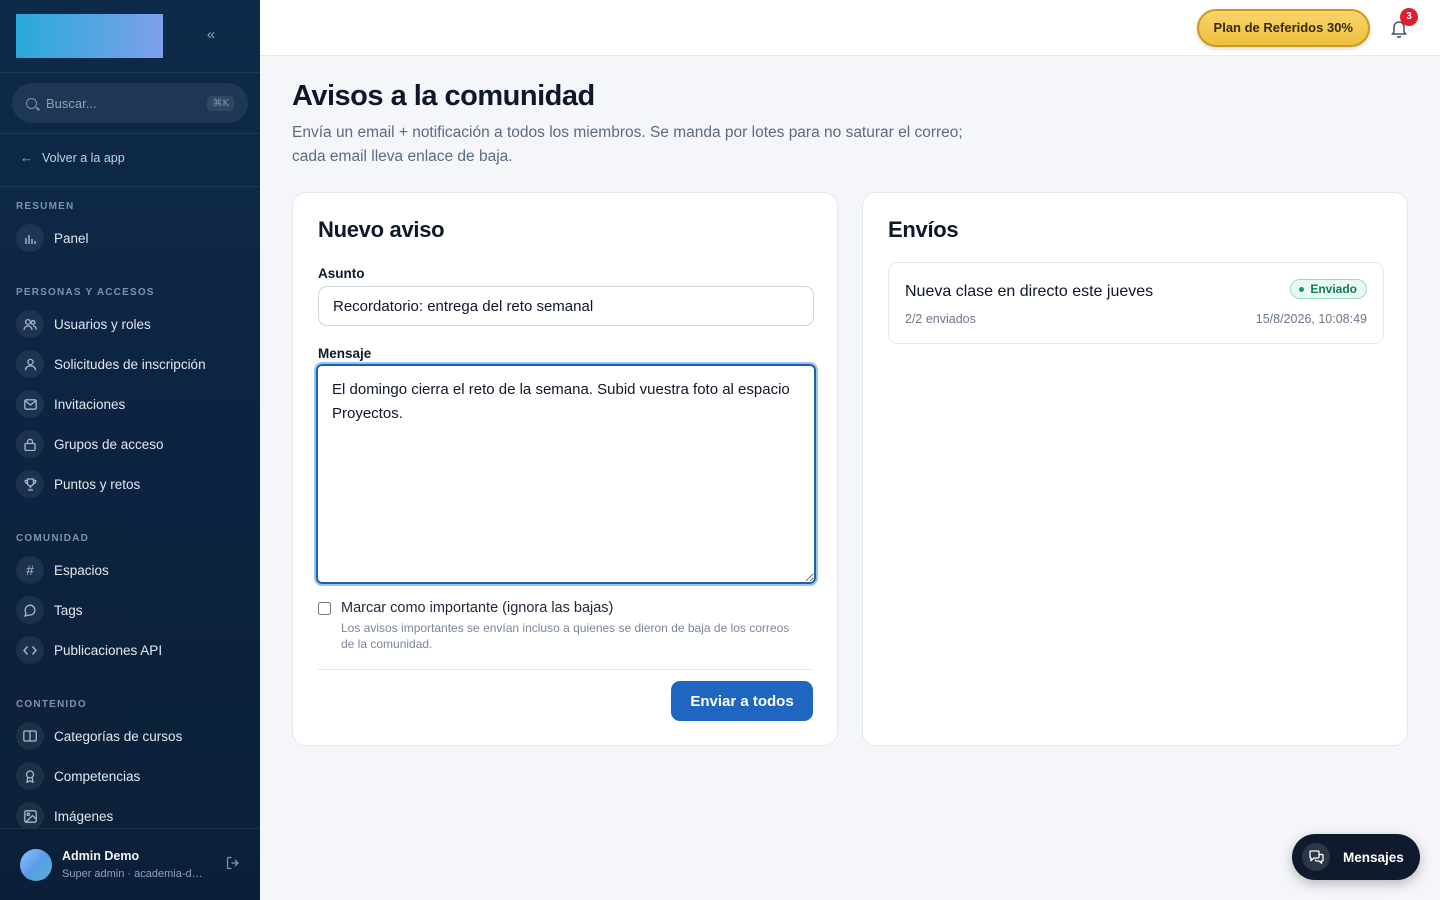  What do you see at coordinates (68, 610) in the screenshot?
I see `sidebar-item-label: Tags` at bounding box center [68, 610].